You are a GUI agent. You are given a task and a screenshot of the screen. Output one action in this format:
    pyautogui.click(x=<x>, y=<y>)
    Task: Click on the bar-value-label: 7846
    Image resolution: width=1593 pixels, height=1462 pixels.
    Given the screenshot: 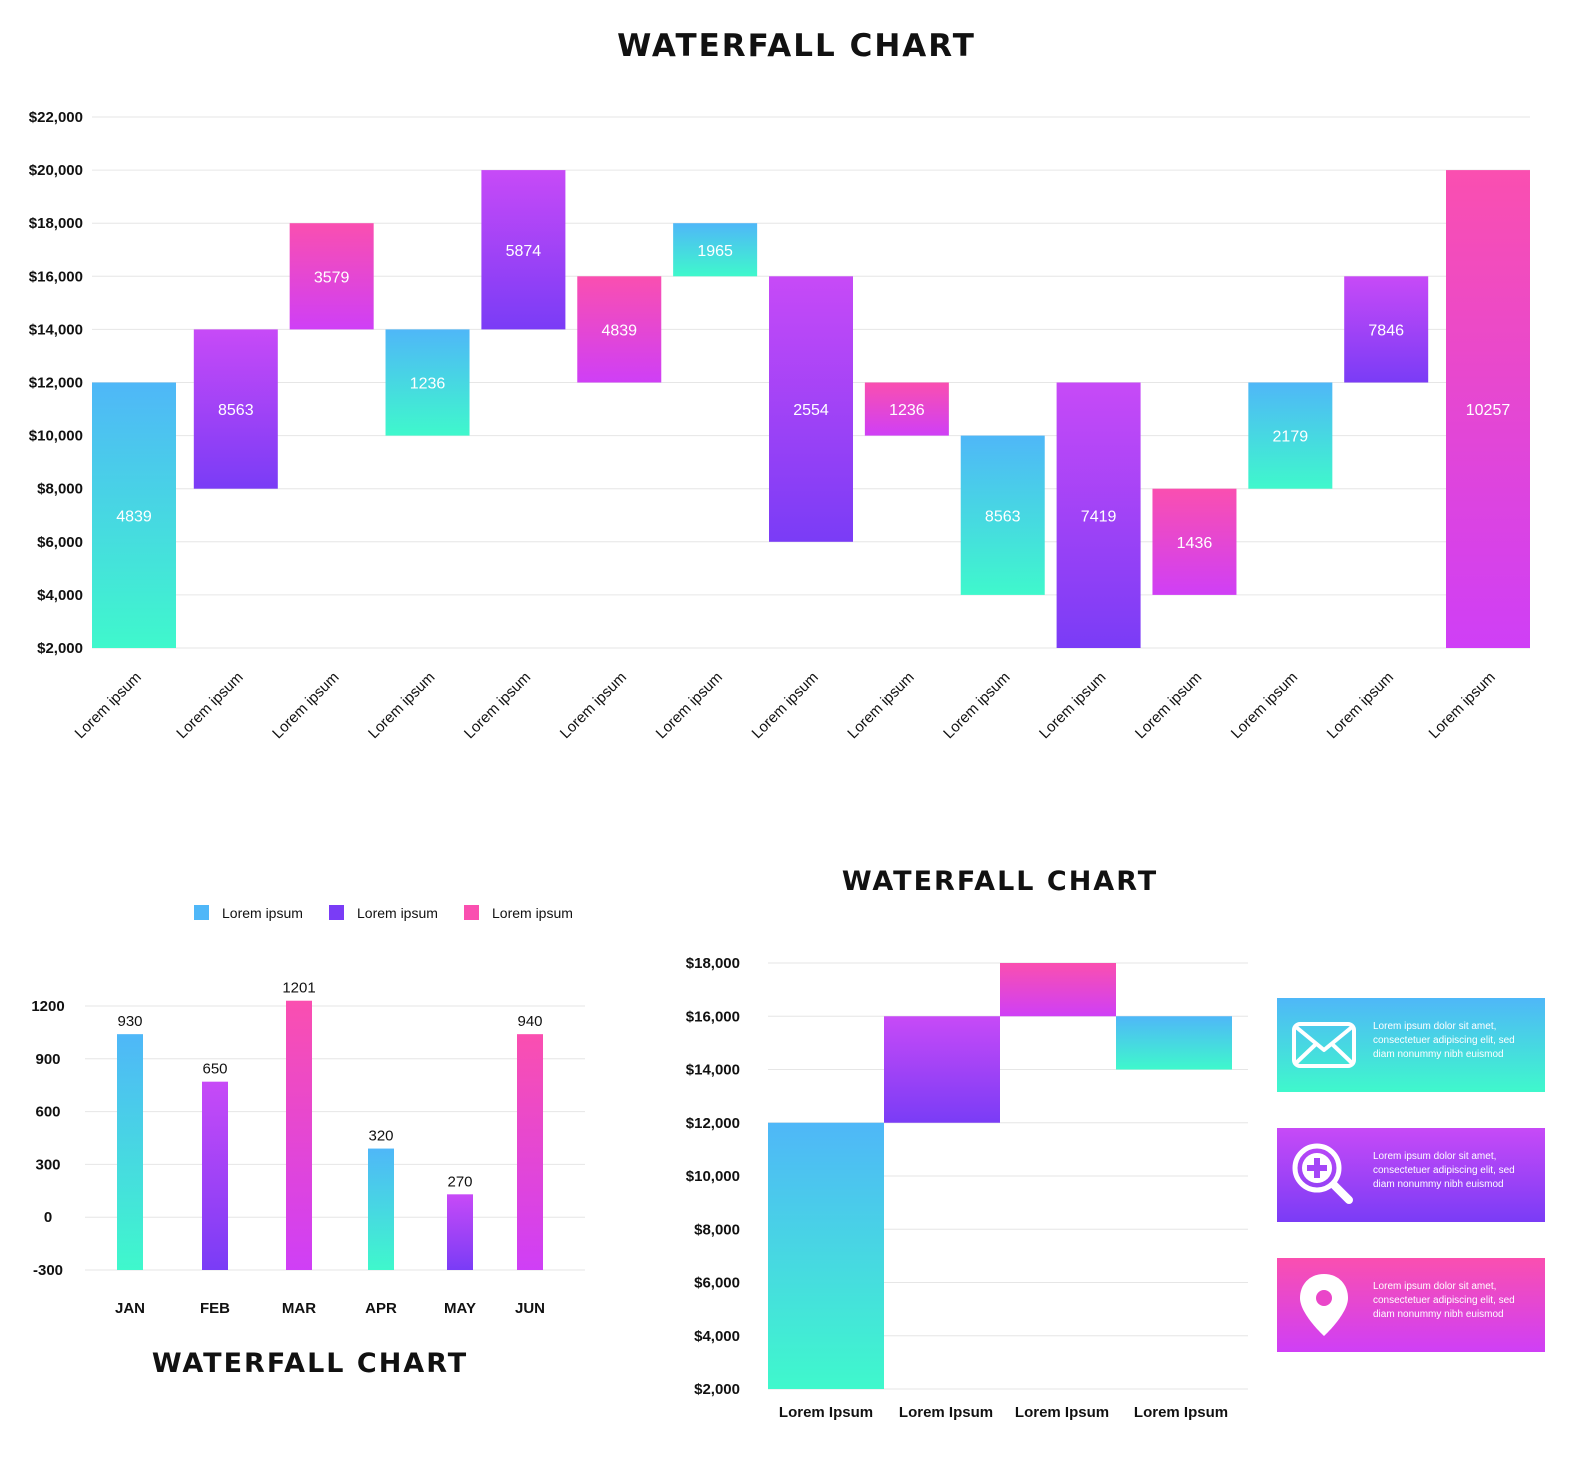 What is the action you would take?
    pyautogui.click(x=1386, y=330)
    